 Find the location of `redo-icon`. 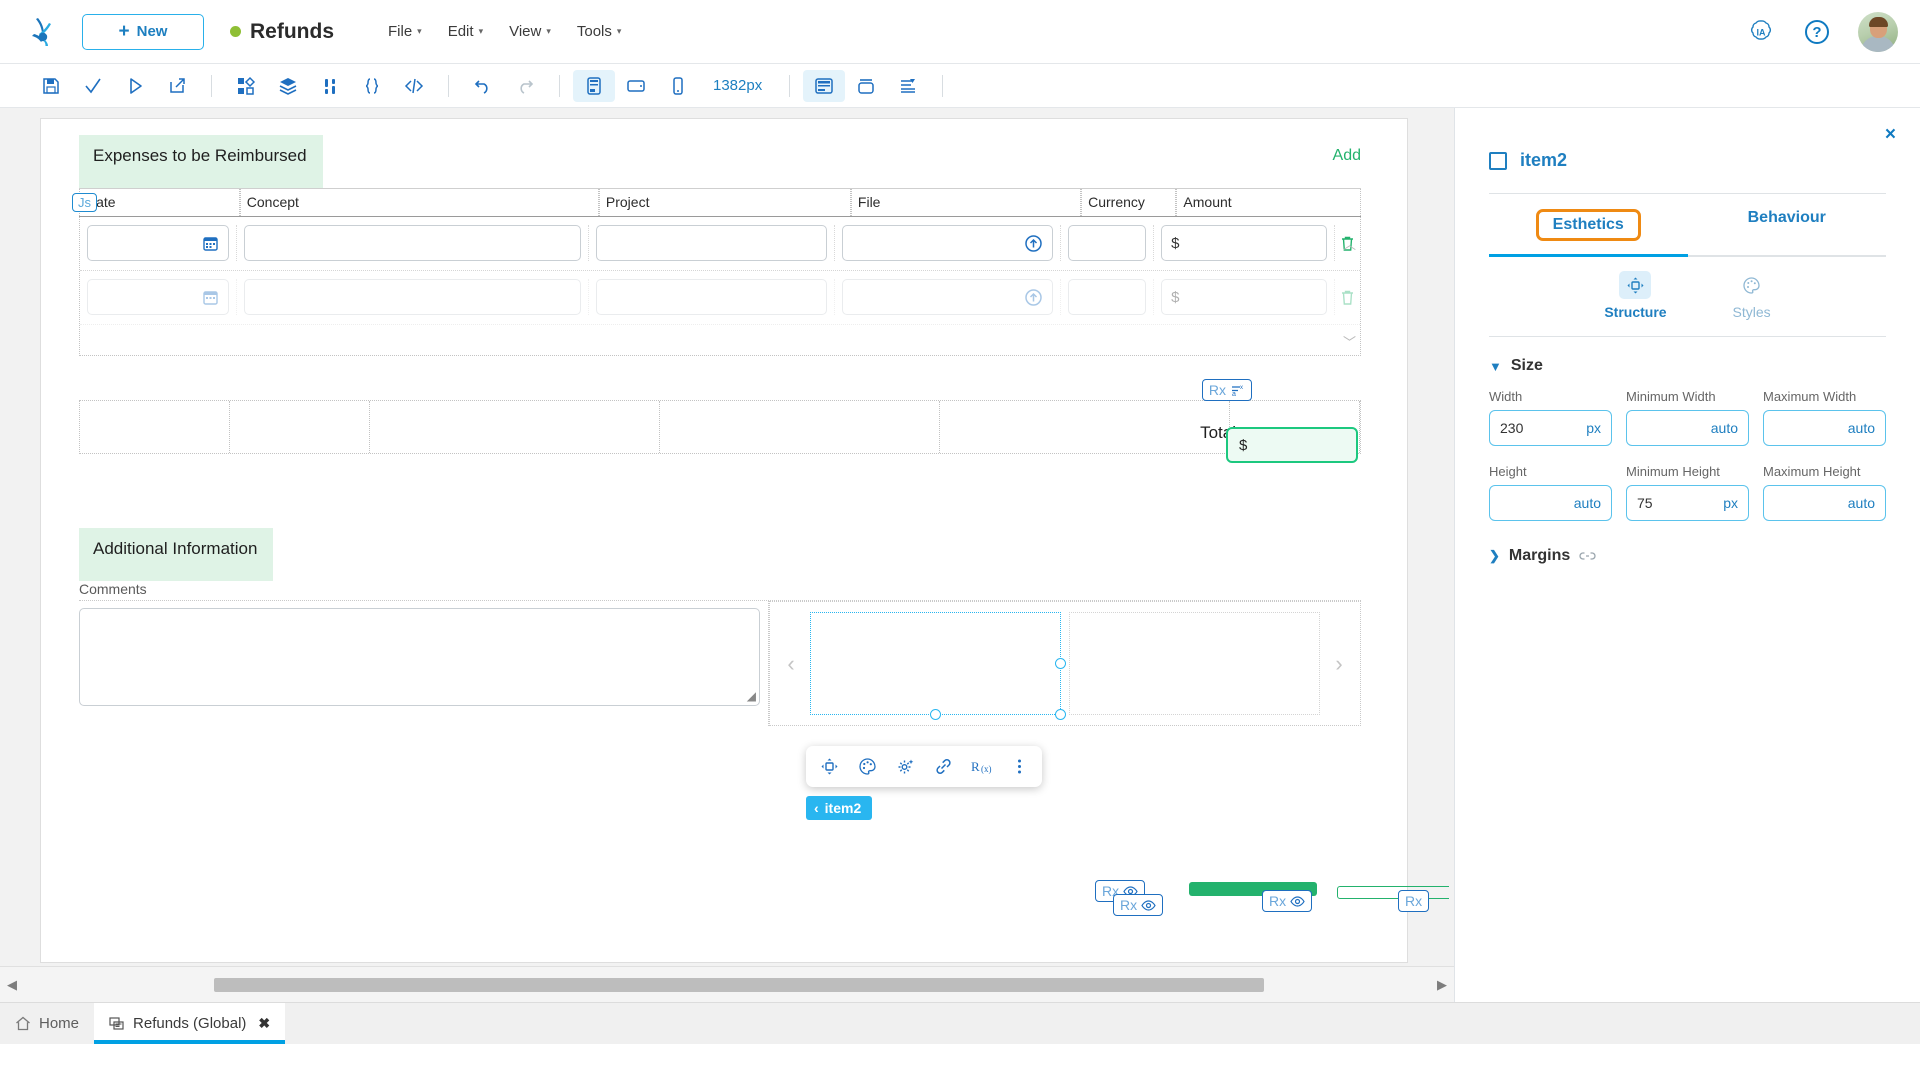

redo-icon is located at coordinates (525, 86).